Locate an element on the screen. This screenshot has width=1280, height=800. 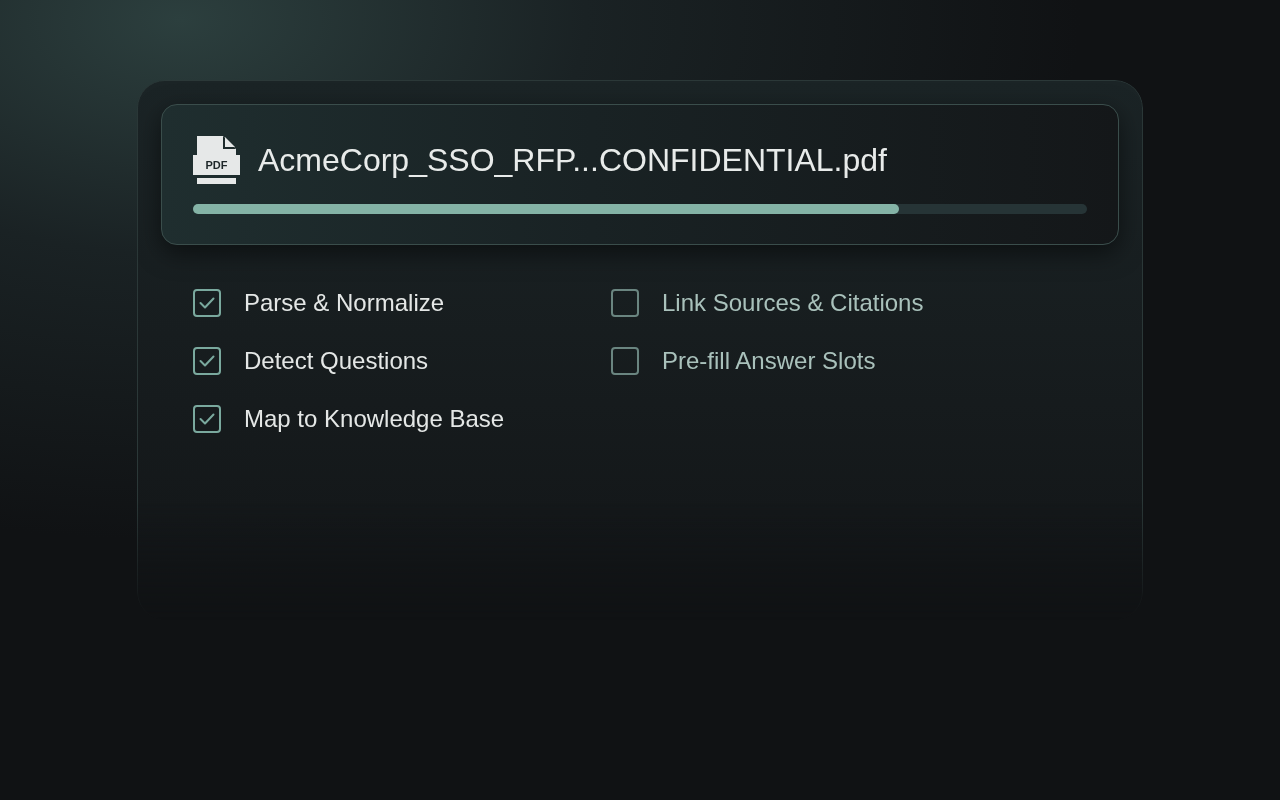
step-label: Link Sources & Citations is located at coordinates (793, 303).